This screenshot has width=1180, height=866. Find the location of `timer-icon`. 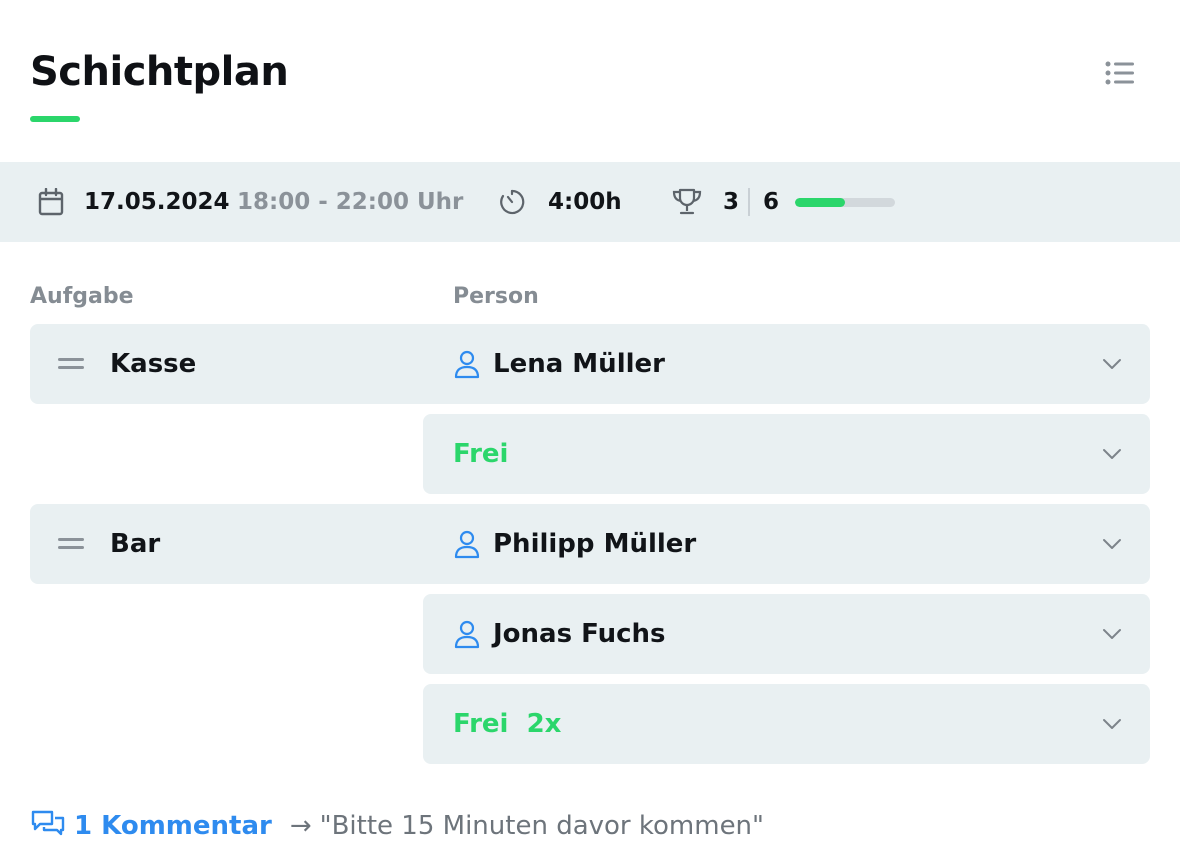

timer-icon is located at coordinates (512, 202).